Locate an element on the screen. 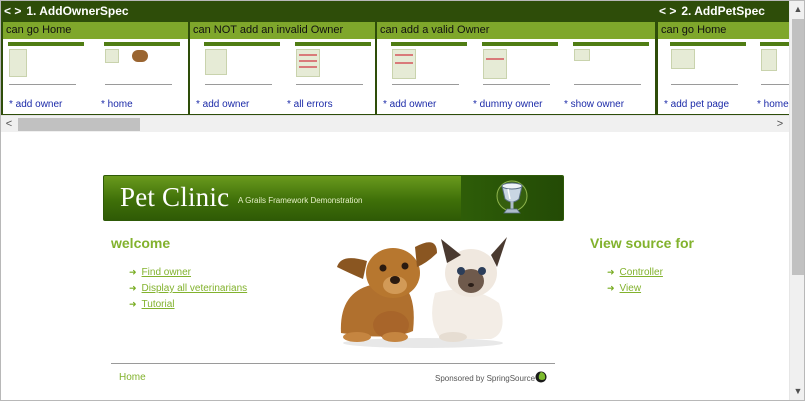  controller-source-link: ➜ Controller is located at coordinates (635, 272).